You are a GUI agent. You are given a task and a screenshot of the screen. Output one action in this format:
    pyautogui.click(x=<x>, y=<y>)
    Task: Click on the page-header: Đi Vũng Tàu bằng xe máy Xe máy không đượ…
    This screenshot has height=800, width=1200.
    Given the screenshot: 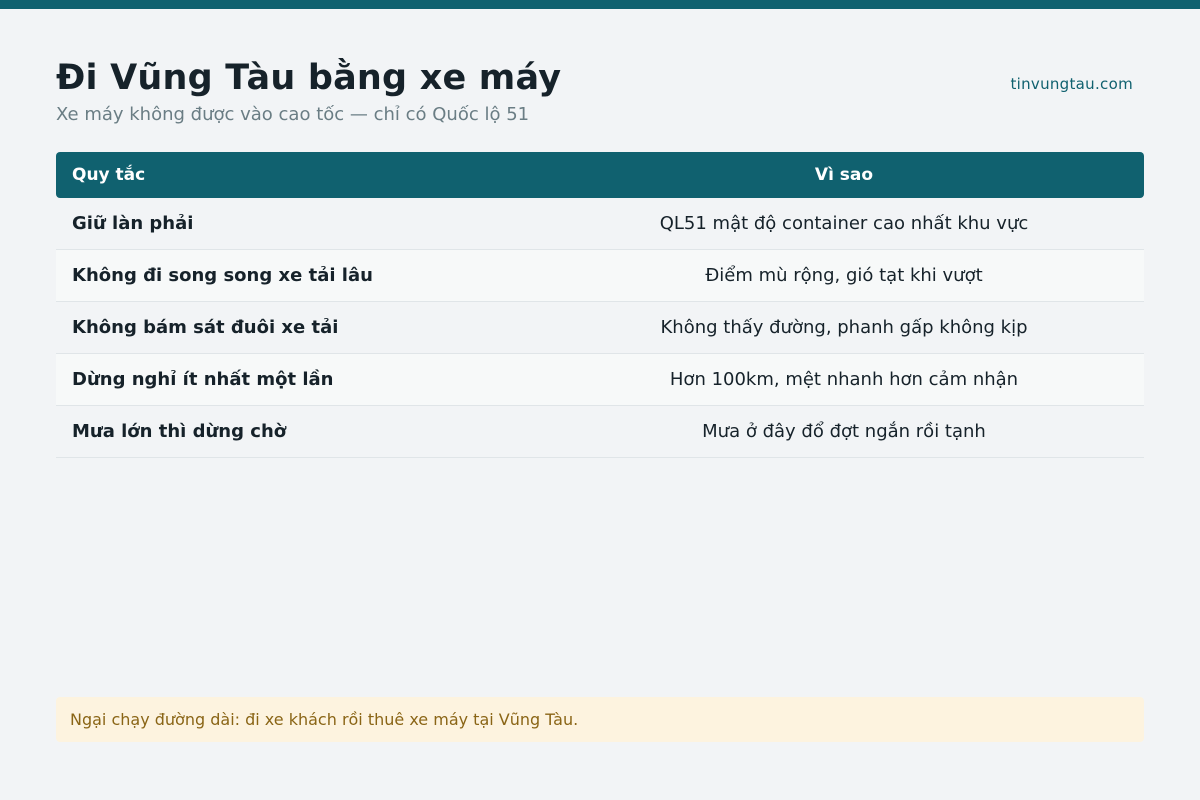 What is the action you would take?
    pyautogui.click(x=600, y=96)
    